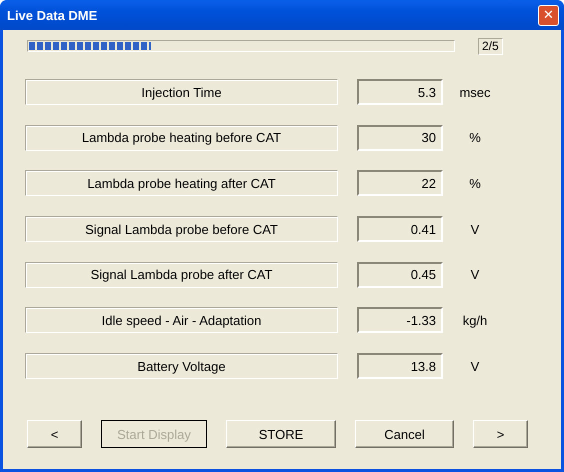 Image resolution: width=564 pixels, height=472 pixels. I want to click on close-button: ✕, so click(548, 15).